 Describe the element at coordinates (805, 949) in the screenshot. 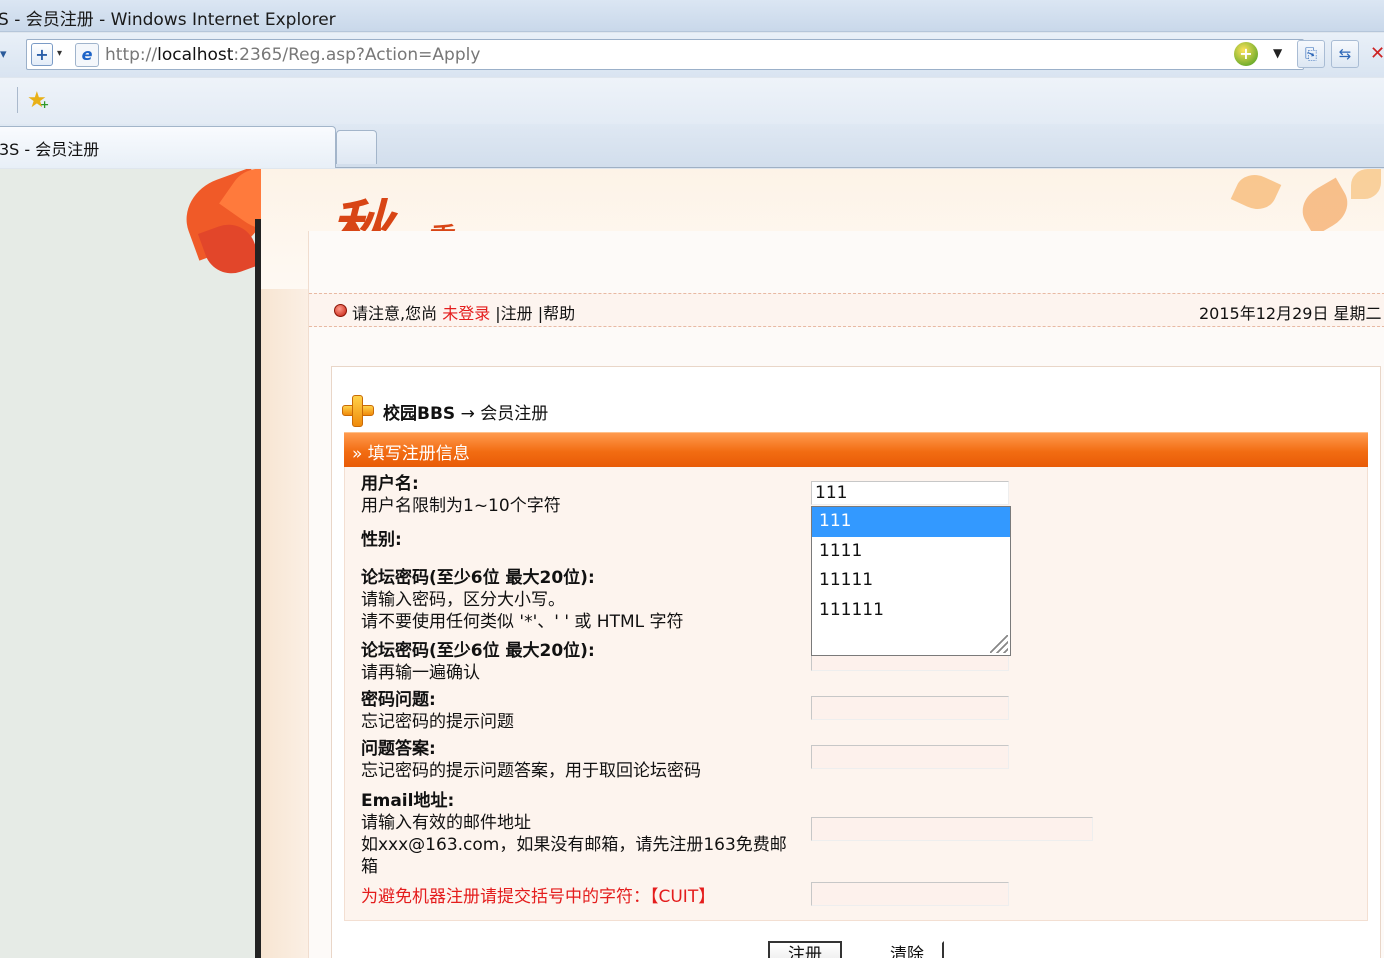

I see `submit-button: 注册` at that location.